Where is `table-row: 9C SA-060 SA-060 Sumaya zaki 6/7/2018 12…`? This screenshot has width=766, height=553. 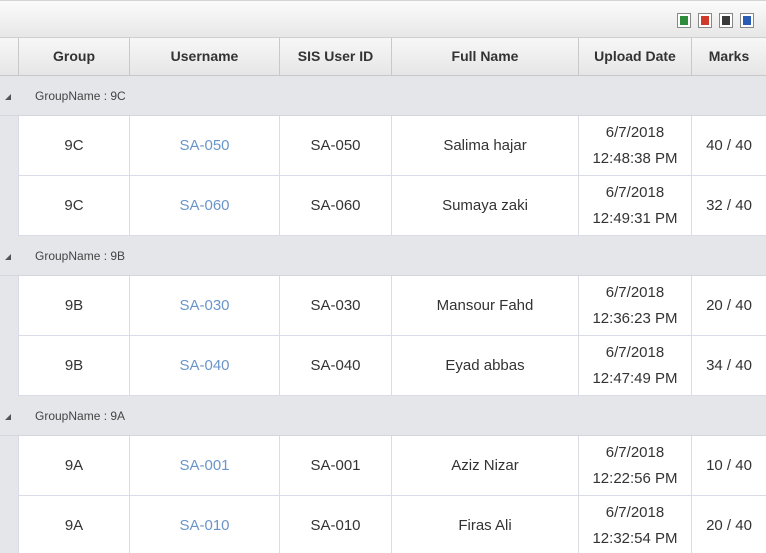
table-row: 9C SA-060 SA-060 Sumaya zaki 6/7/2018 12… is located at coordinates (383, 206).